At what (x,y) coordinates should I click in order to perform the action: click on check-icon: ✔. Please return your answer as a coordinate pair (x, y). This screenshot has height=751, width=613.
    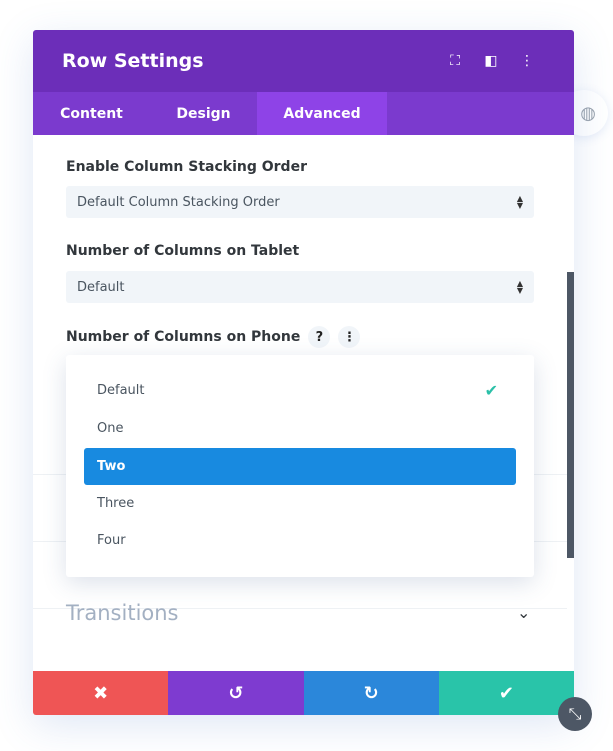
    Looking at the image, I should click on (506, 693).